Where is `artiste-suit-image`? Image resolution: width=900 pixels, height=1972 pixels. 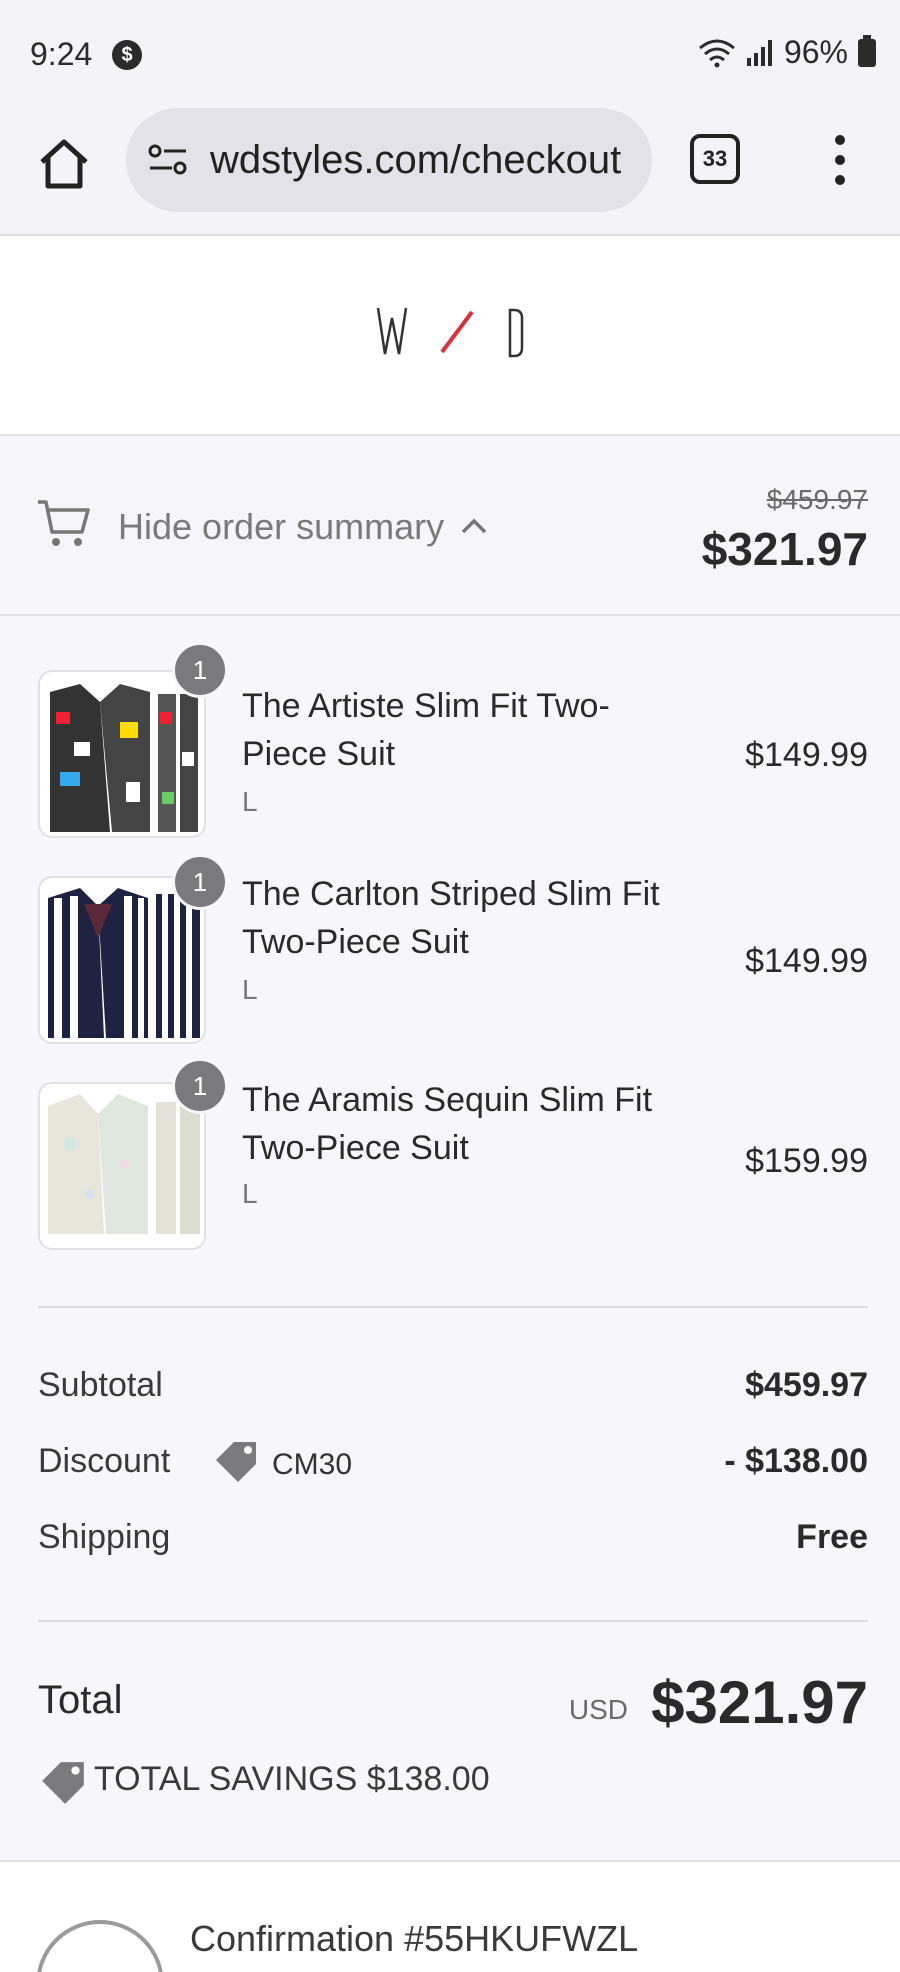 artiste-suit-image is located at coordinates (124, 758).